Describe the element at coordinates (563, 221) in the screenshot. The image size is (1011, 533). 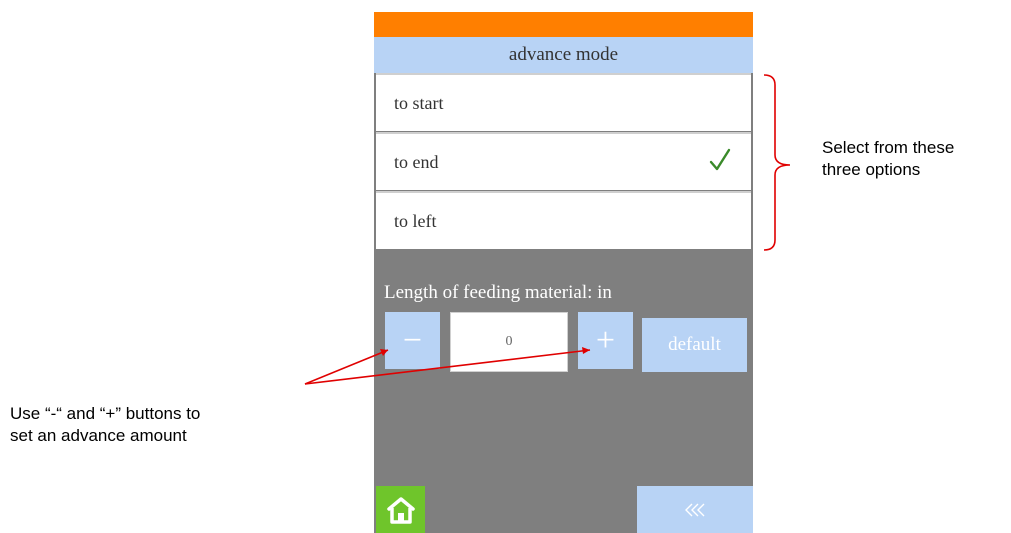
I see `option-to-left: to left` at that location.